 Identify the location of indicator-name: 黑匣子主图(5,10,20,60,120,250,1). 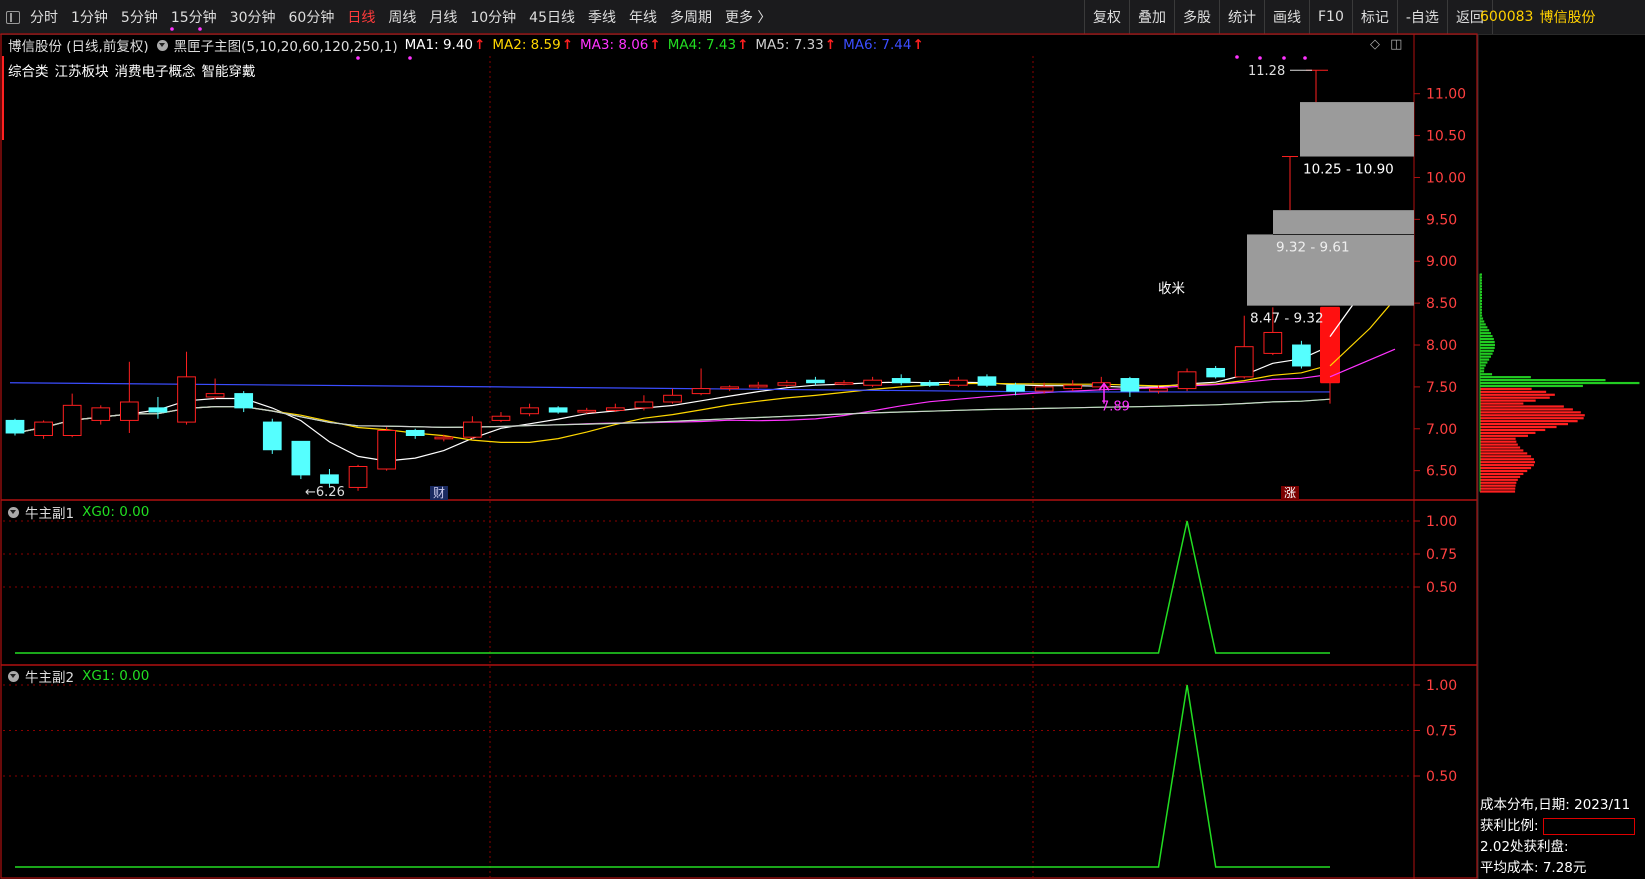
(286, 45).